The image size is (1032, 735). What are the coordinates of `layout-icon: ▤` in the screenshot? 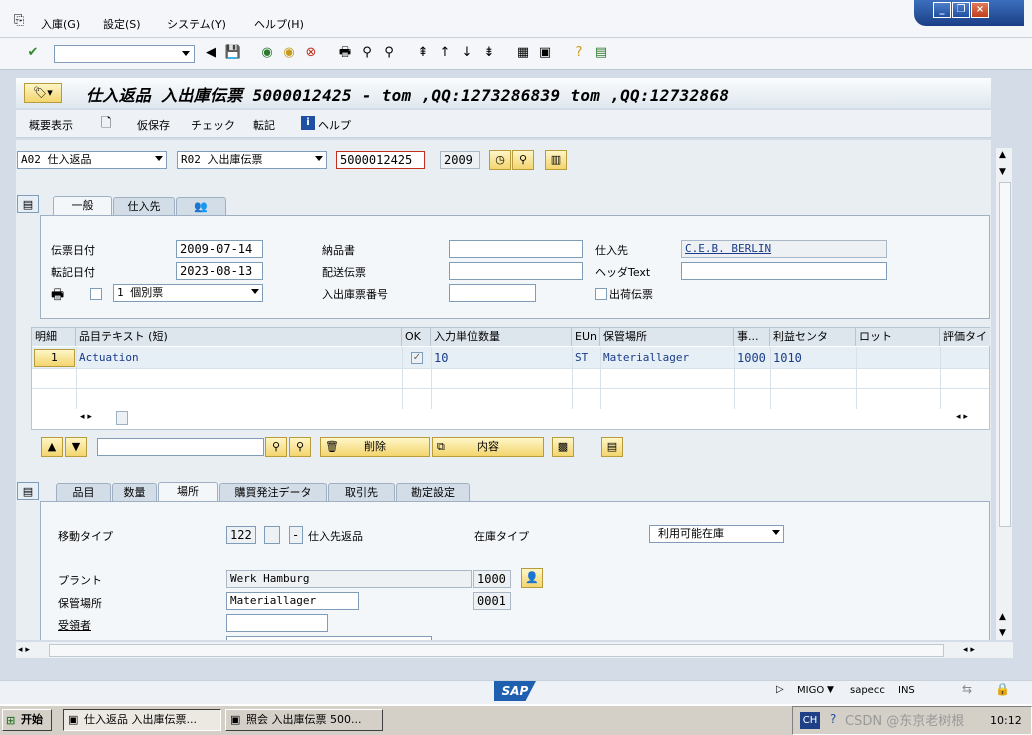 It's located at (601, 53).